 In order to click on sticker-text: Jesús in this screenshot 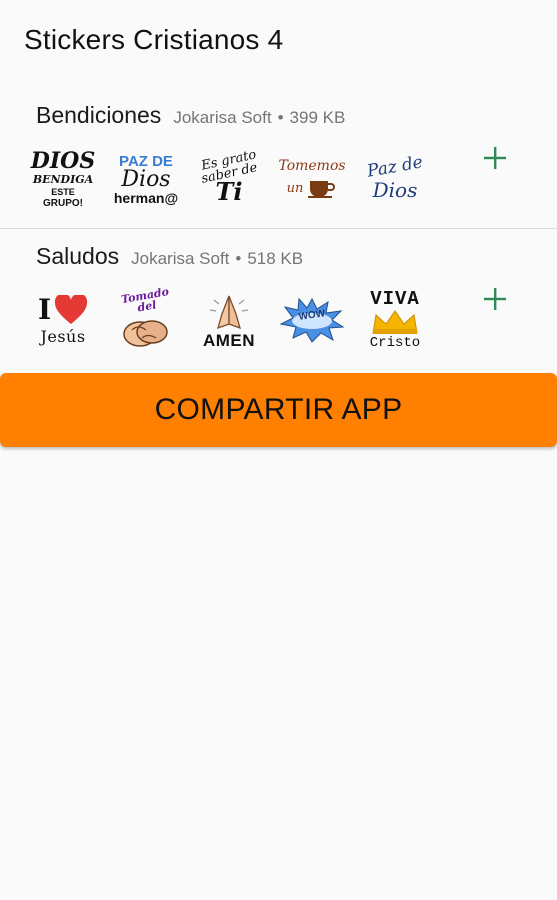, I will do `click(63, 336)`.